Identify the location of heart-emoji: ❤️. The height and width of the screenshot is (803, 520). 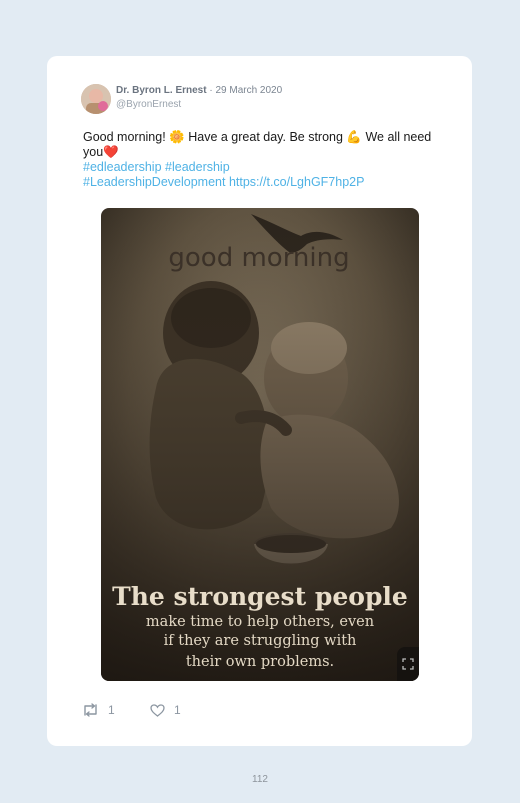
(111, 152).